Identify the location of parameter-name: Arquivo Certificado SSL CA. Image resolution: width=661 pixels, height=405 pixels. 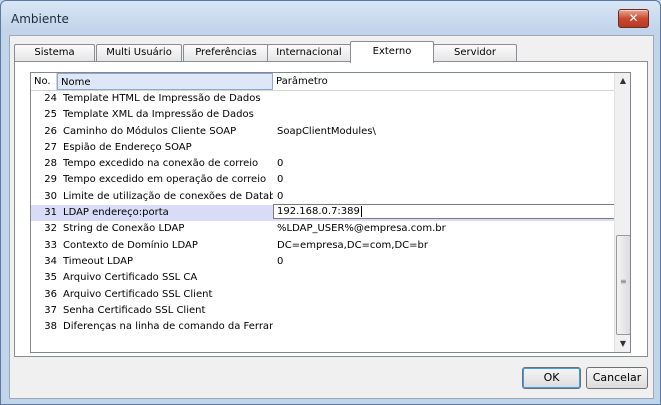
(130, 278).